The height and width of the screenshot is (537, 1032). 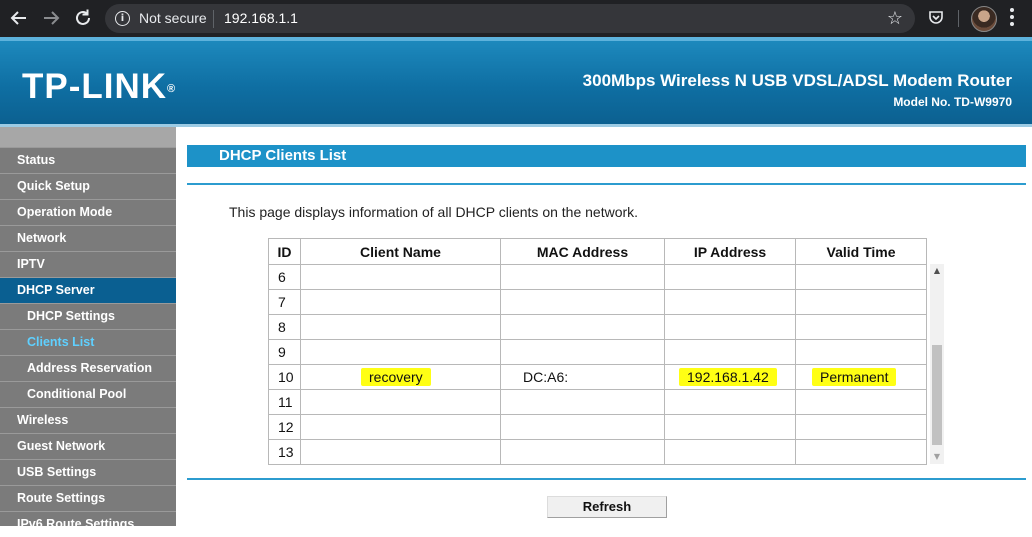 I want to click on table-row: 8, so click(x=597, y=327).